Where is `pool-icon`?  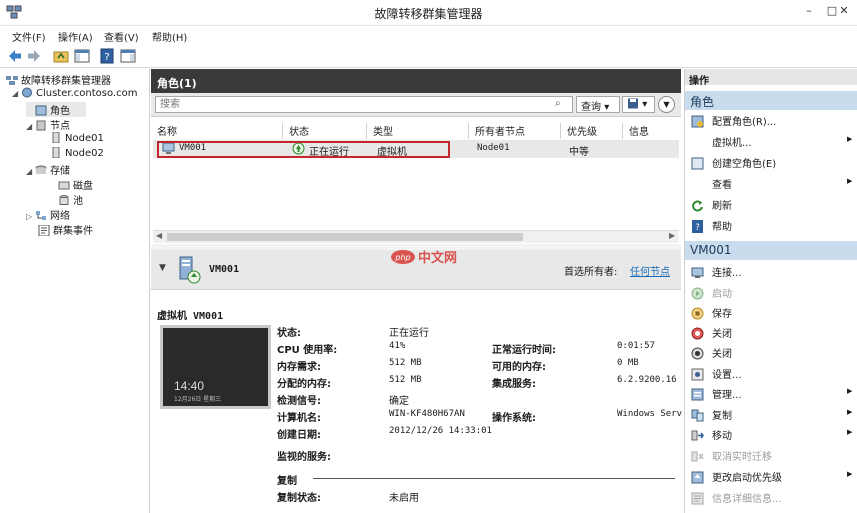 pool-icon is located at coordinates (64, 200).